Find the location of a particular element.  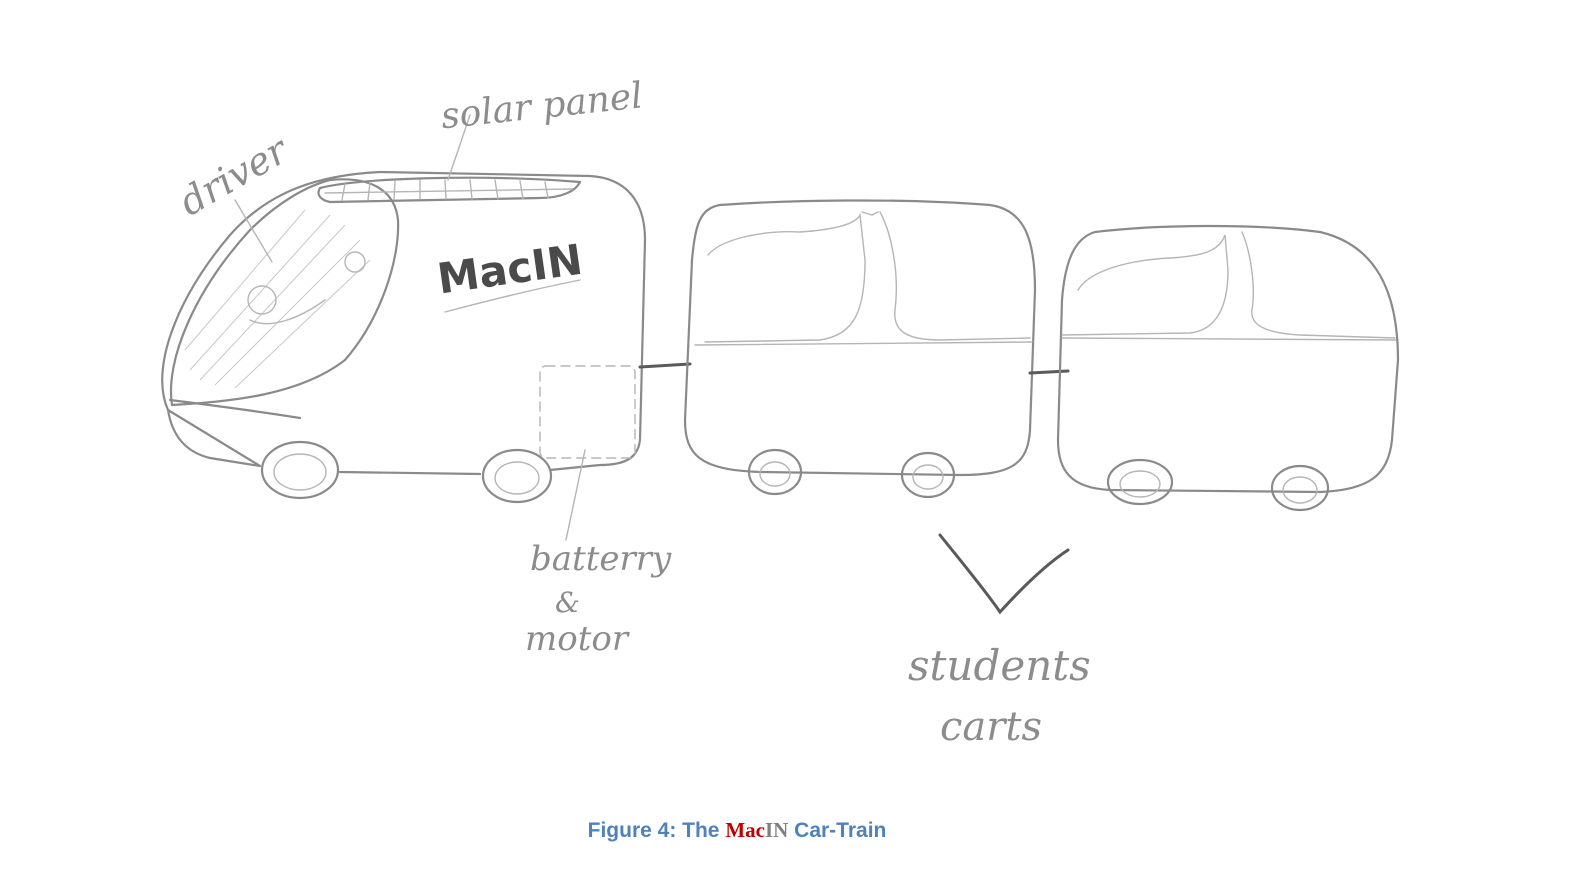

caption-in: IN is located at coordinates (776, 830).